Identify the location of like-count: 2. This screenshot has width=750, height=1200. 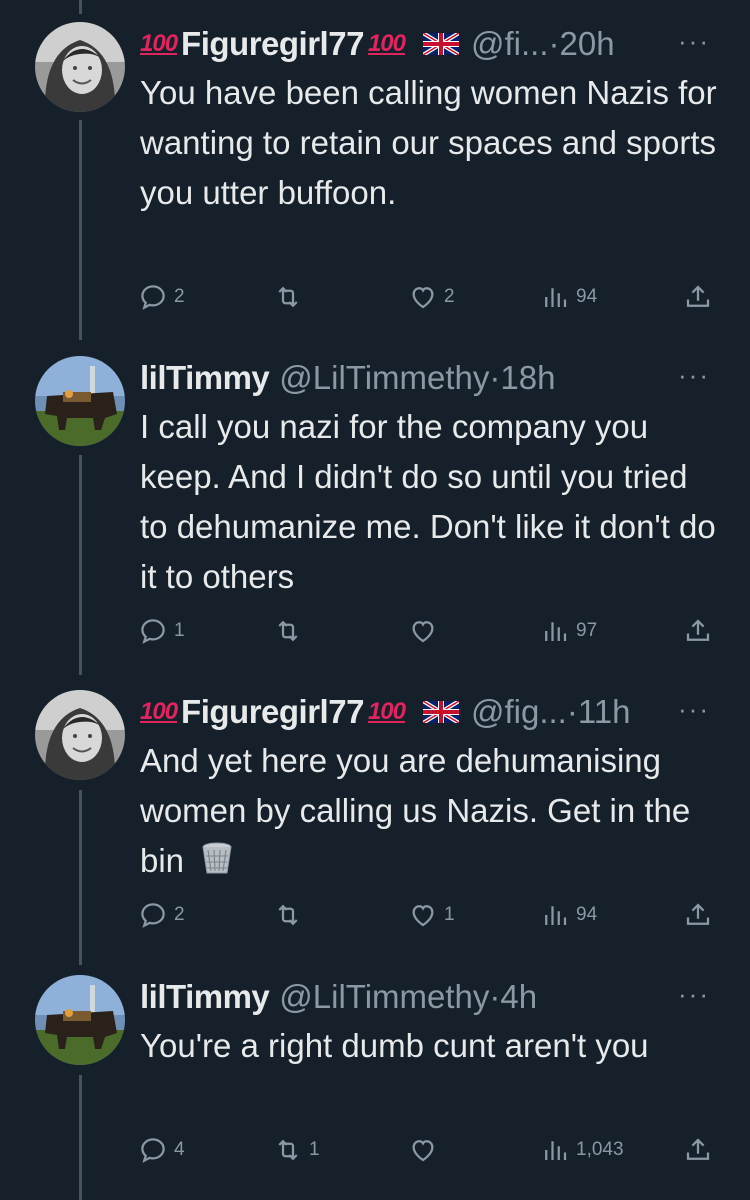
(449, 296).